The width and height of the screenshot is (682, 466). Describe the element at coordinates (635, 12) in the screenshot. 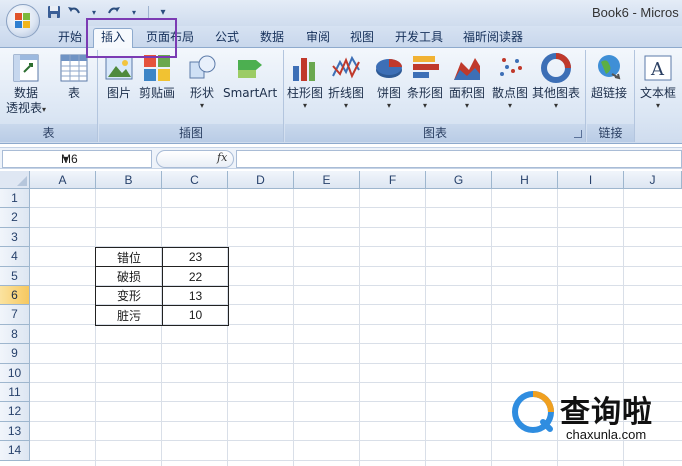

I see `window-title: Book6 - Micros` at that location.